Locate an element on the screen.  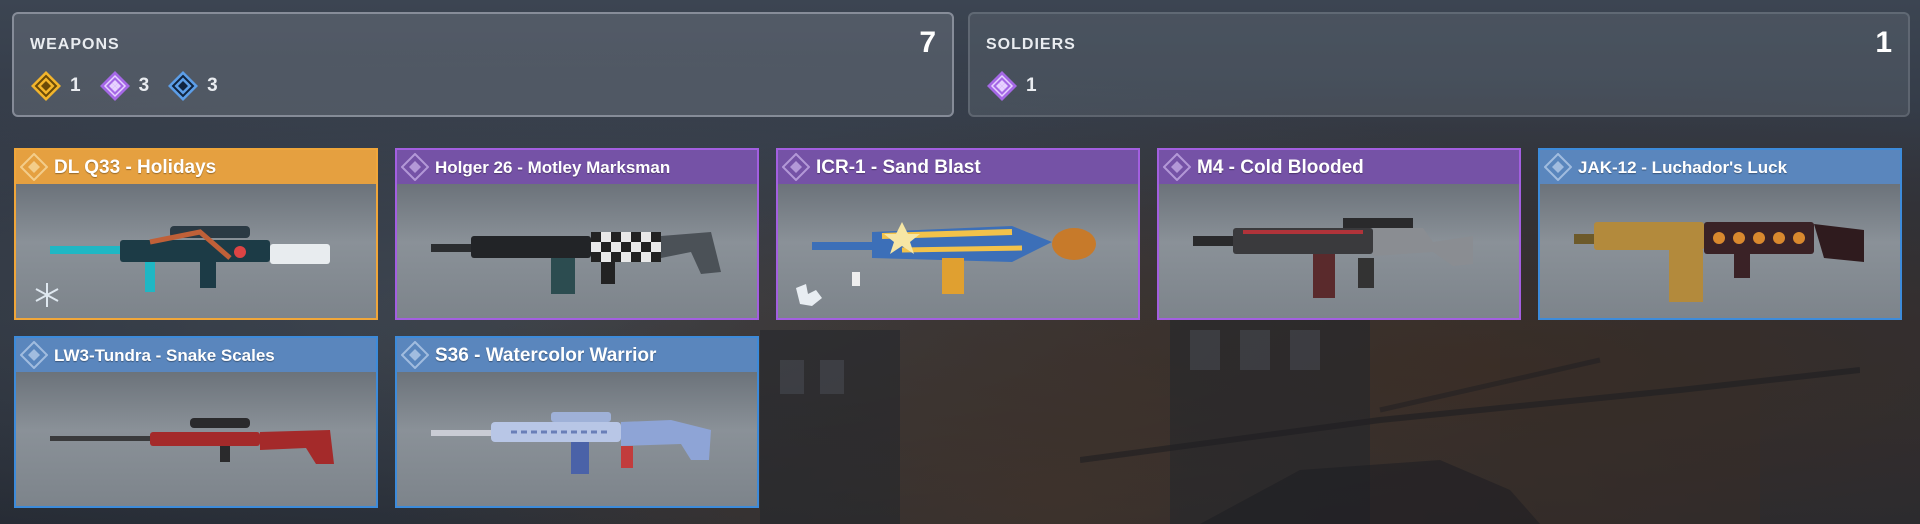
weapon-name: ICR-1 - Sand Blast is located at coordinates (898, 167).